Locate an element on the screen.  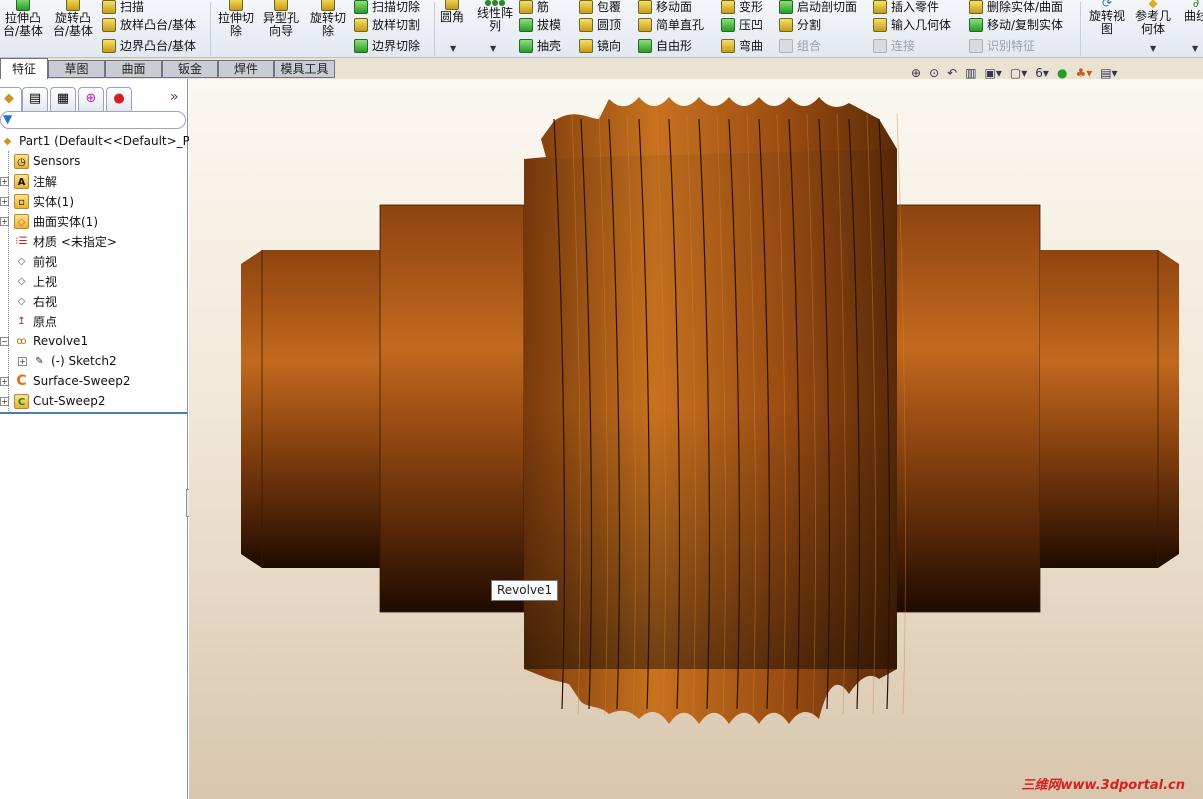
rollback-bar is located at coordinates (93, 413).